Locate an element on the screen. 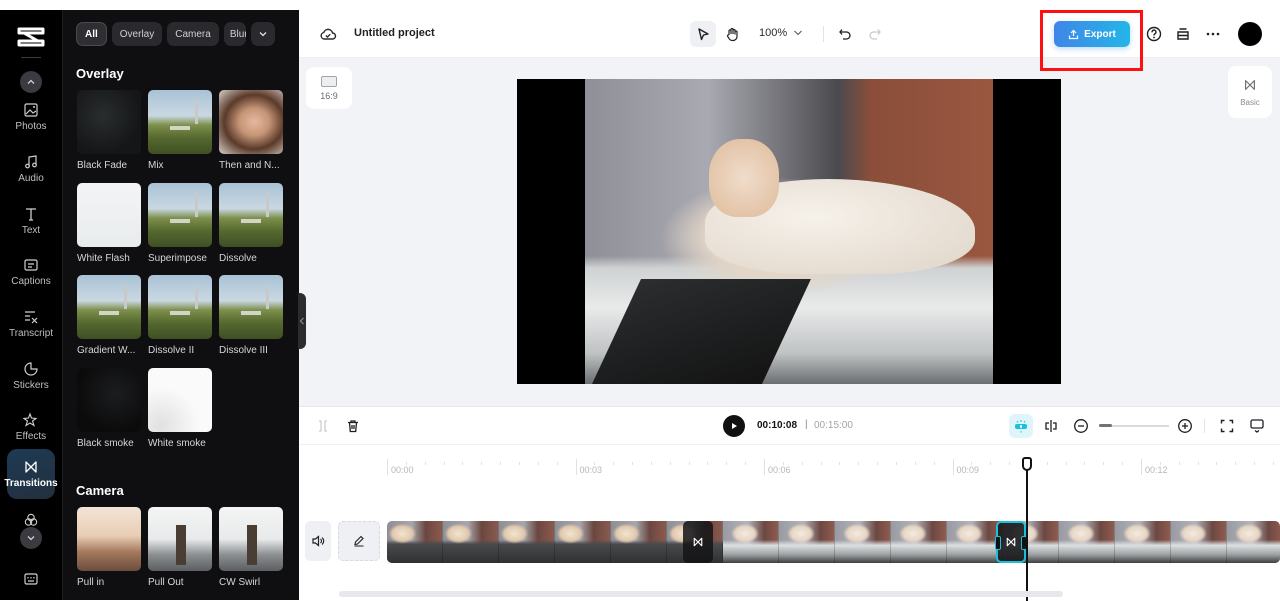 This screenshot has height=601, width=1280. split-disabled-button is located at coordinates (323, 426).